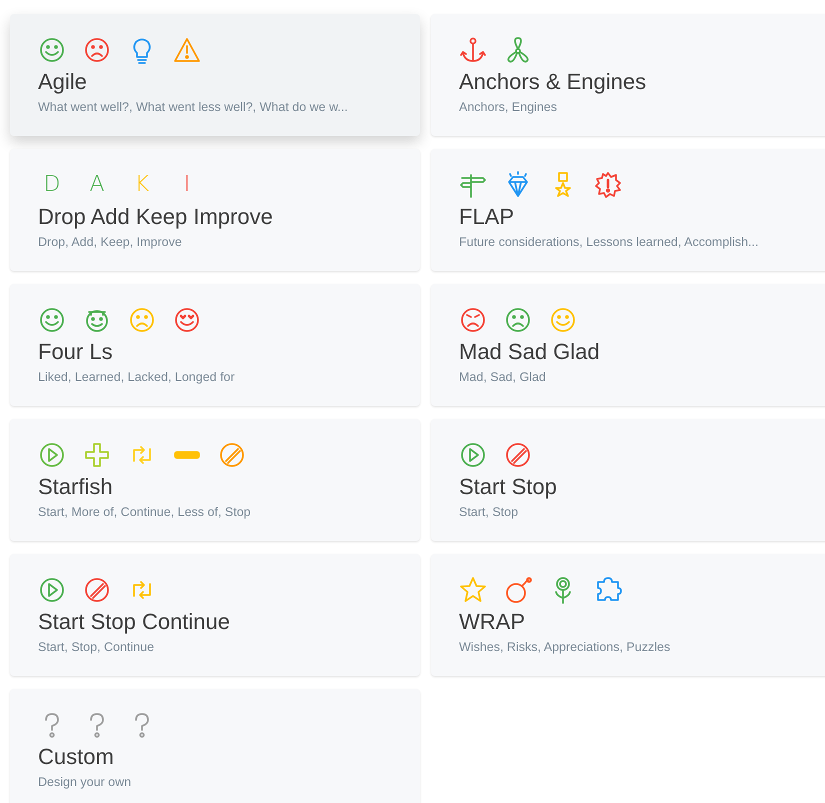  I want to click on template-title: Agile, so click(63, 82).